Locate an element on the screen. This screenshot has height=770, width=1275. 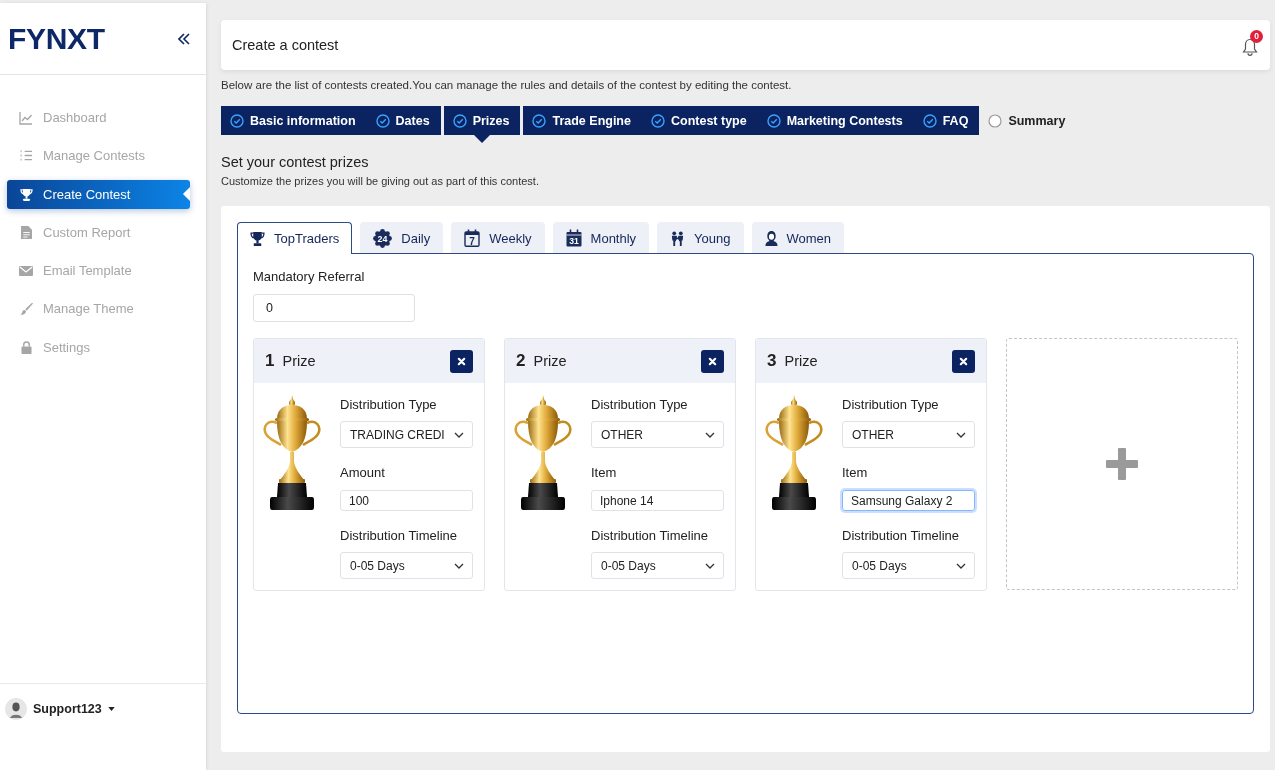
step-tab: Trade Engine is located at coordinates (582, 120).